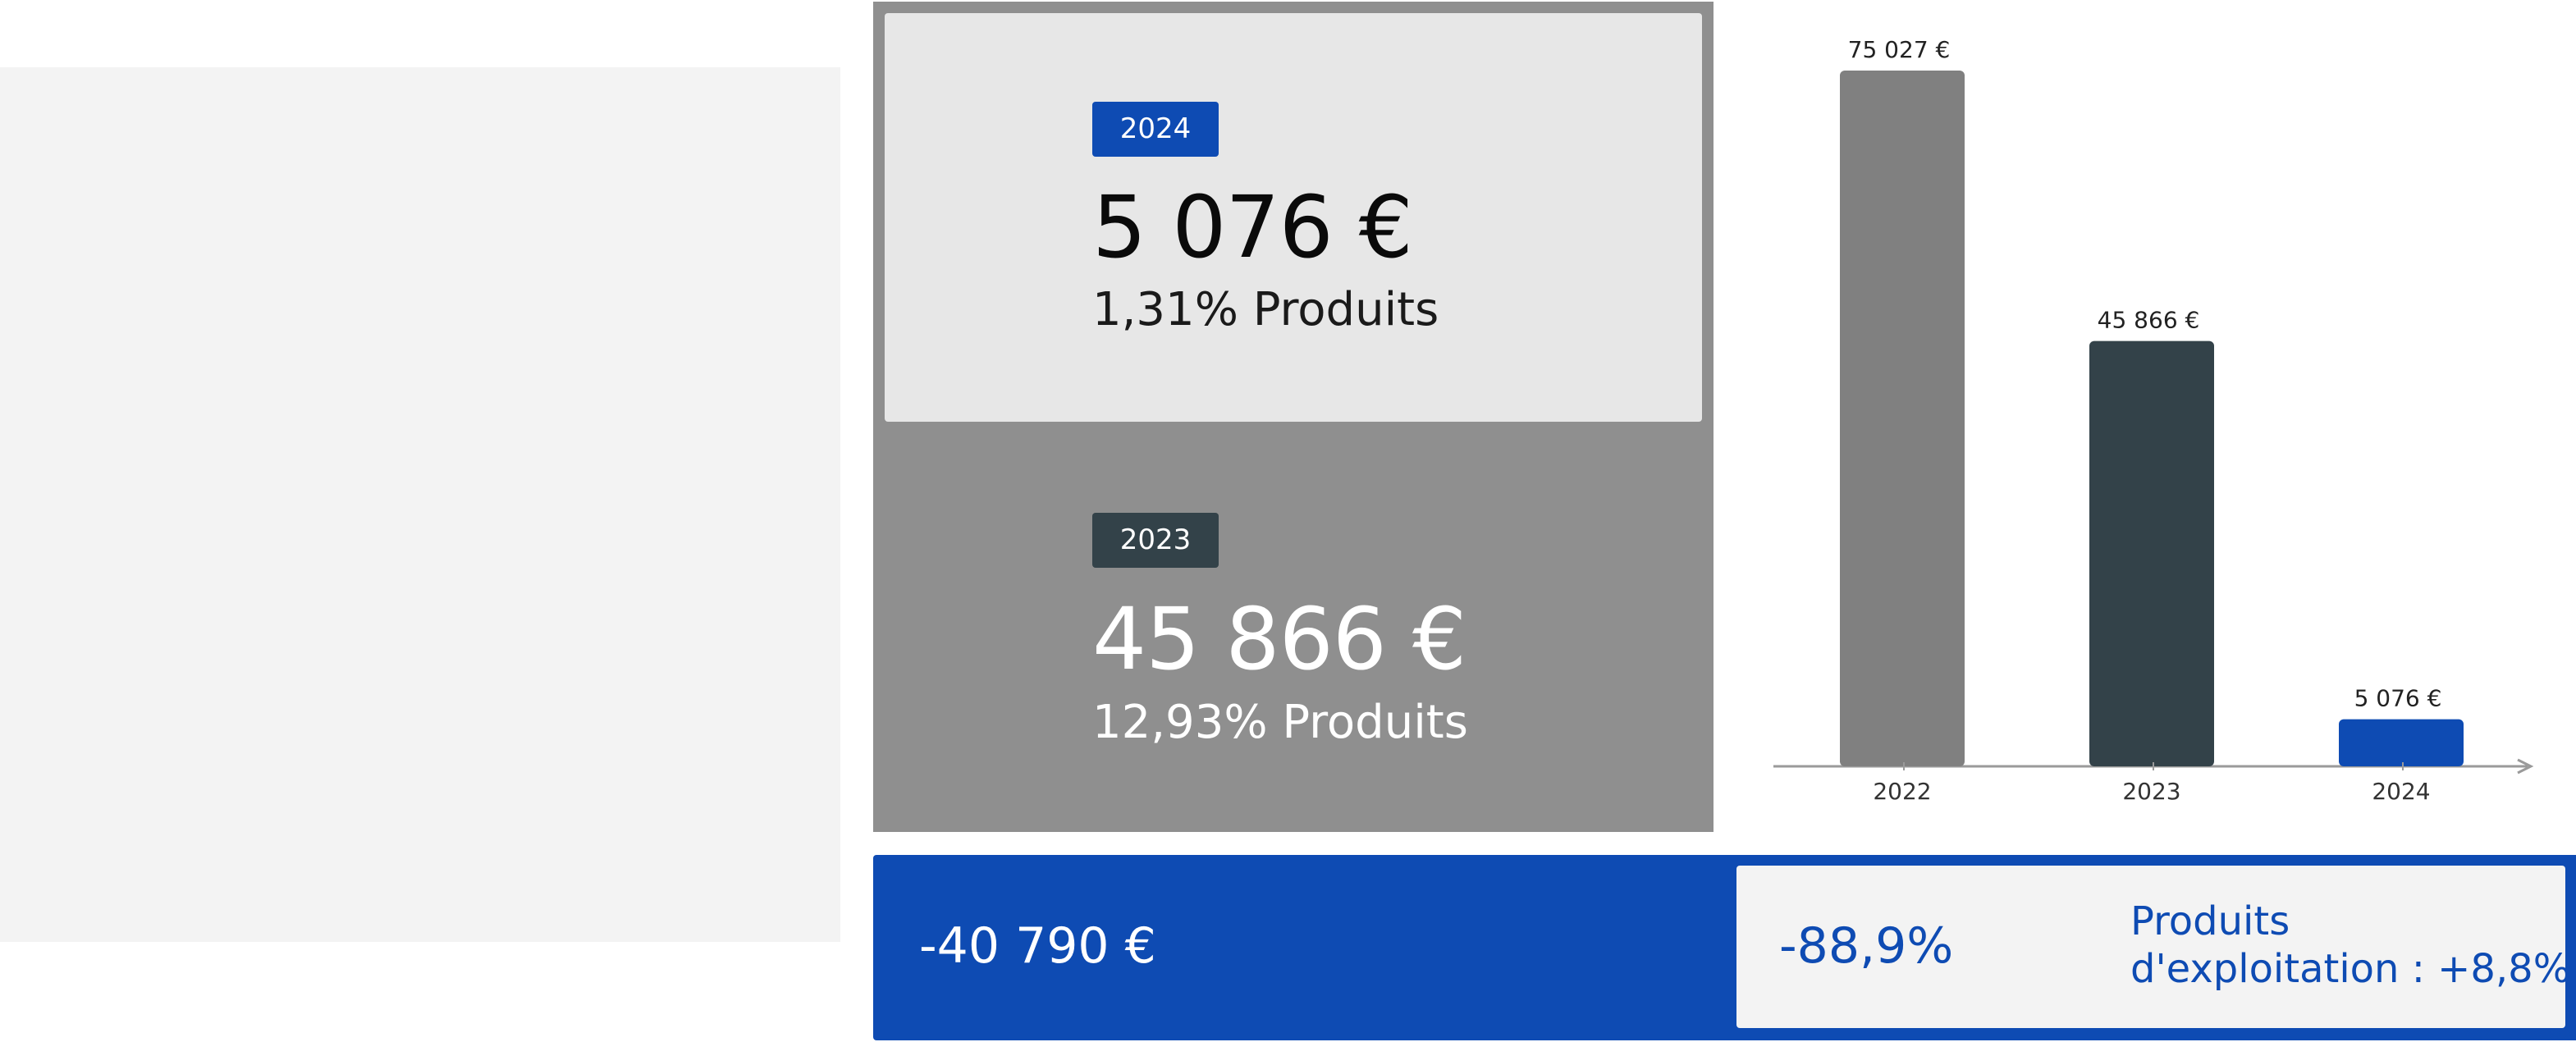 The width and height of the screenshot is (2576, 1042). I want to click on reference-label-line2: d'exploitation : +8,8%, so click(2350, 969).